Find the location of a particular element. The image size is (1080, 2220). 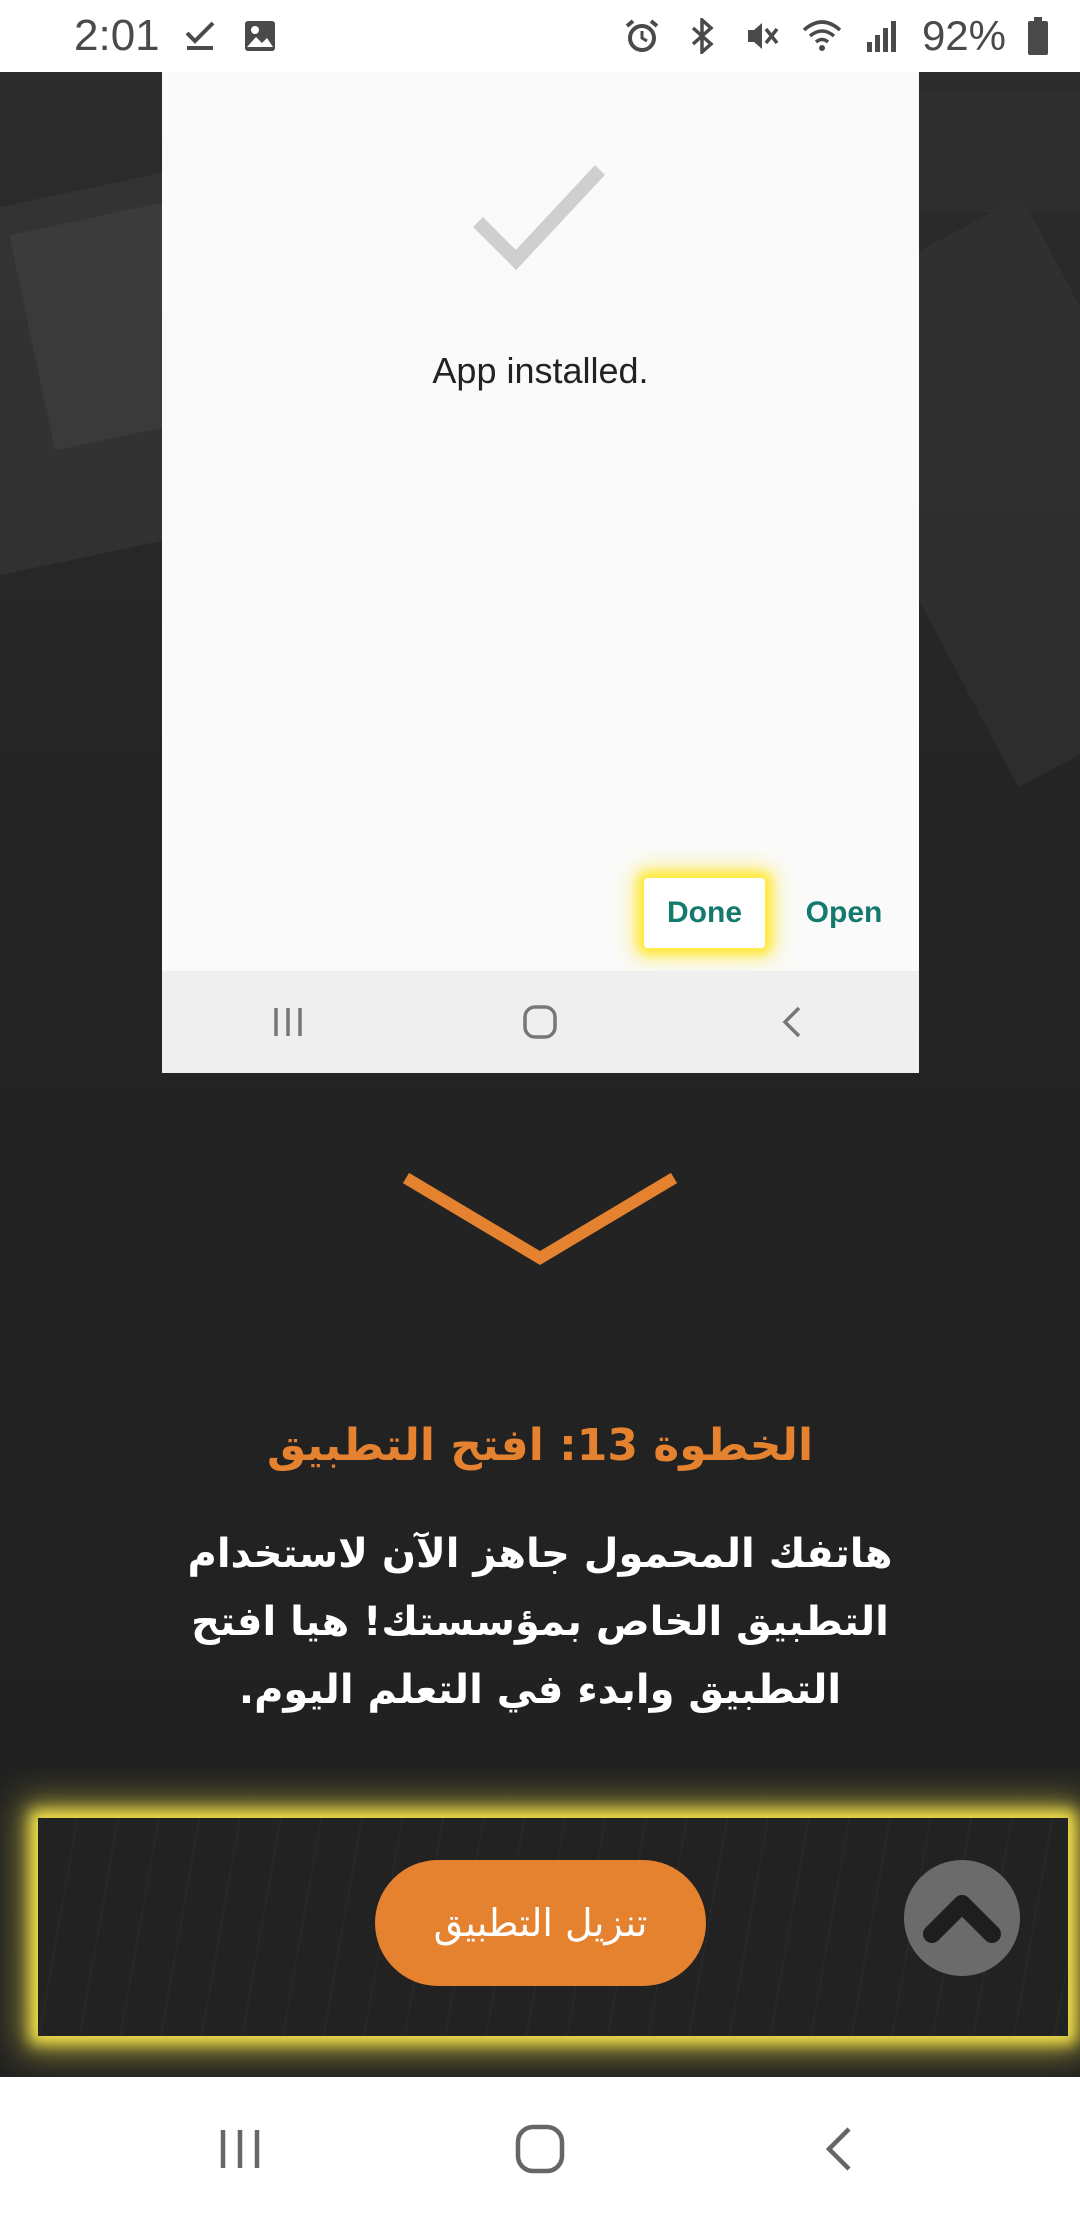

open-button: Open is located at coordinates (844, 913).